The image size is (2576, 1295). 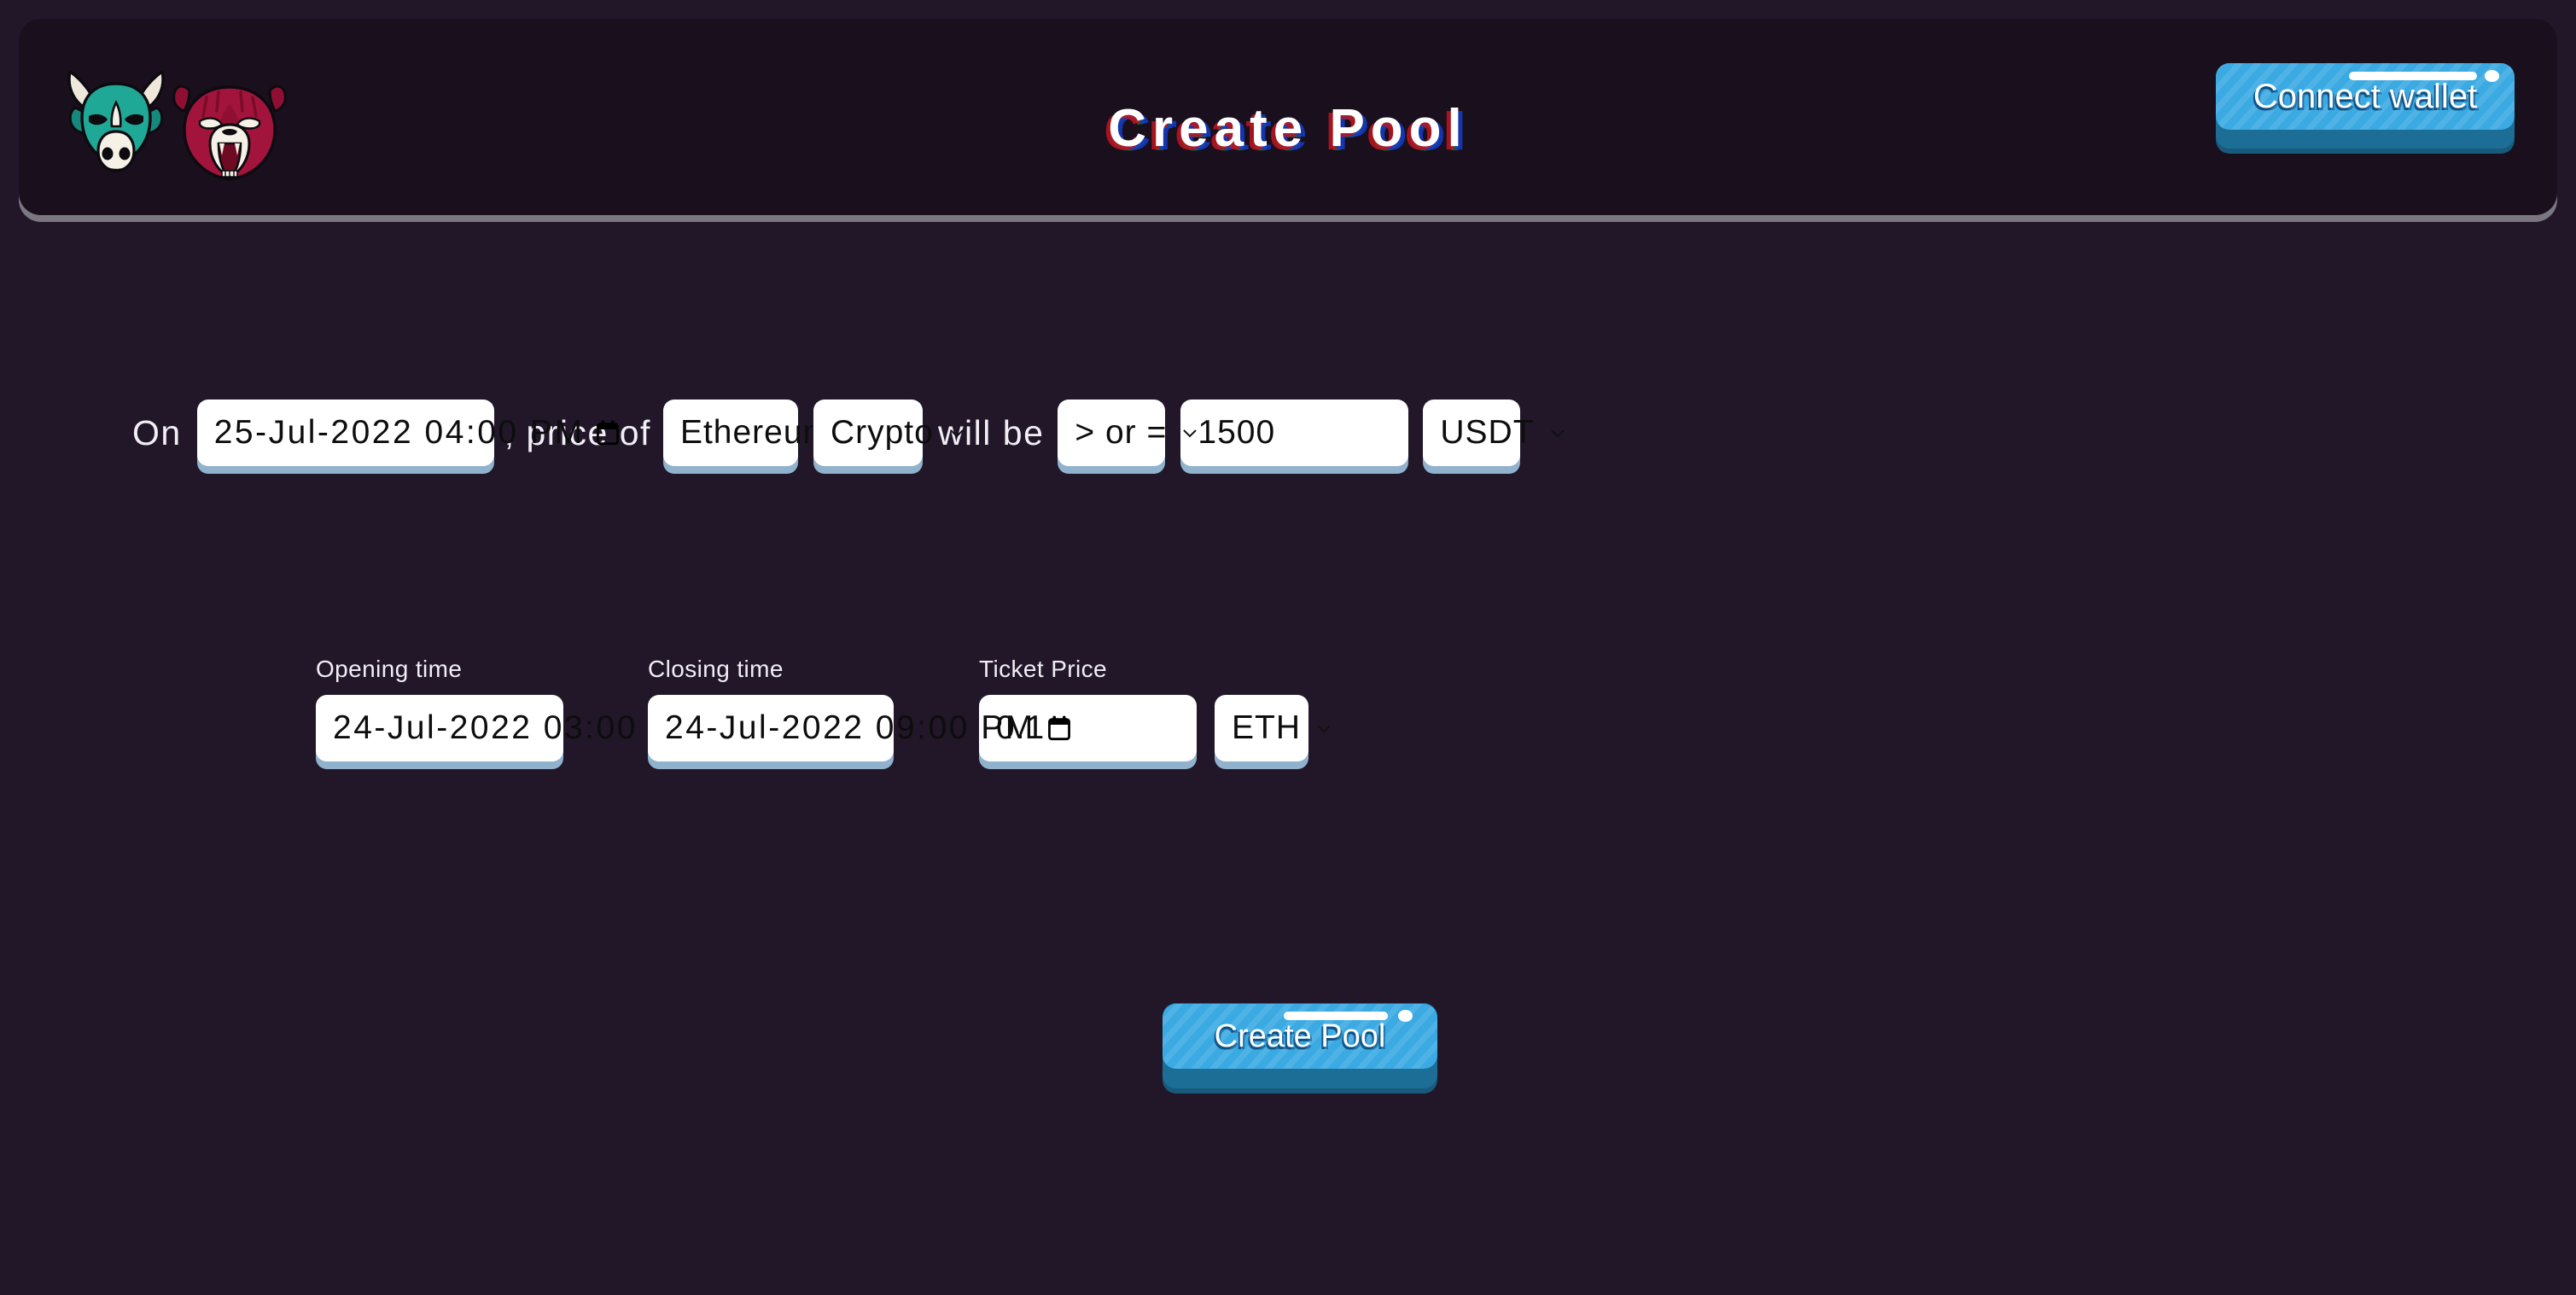 I want to click on closing-time-value: 24-Jul-2022 09:00 PM, so click(x=850, y=727).